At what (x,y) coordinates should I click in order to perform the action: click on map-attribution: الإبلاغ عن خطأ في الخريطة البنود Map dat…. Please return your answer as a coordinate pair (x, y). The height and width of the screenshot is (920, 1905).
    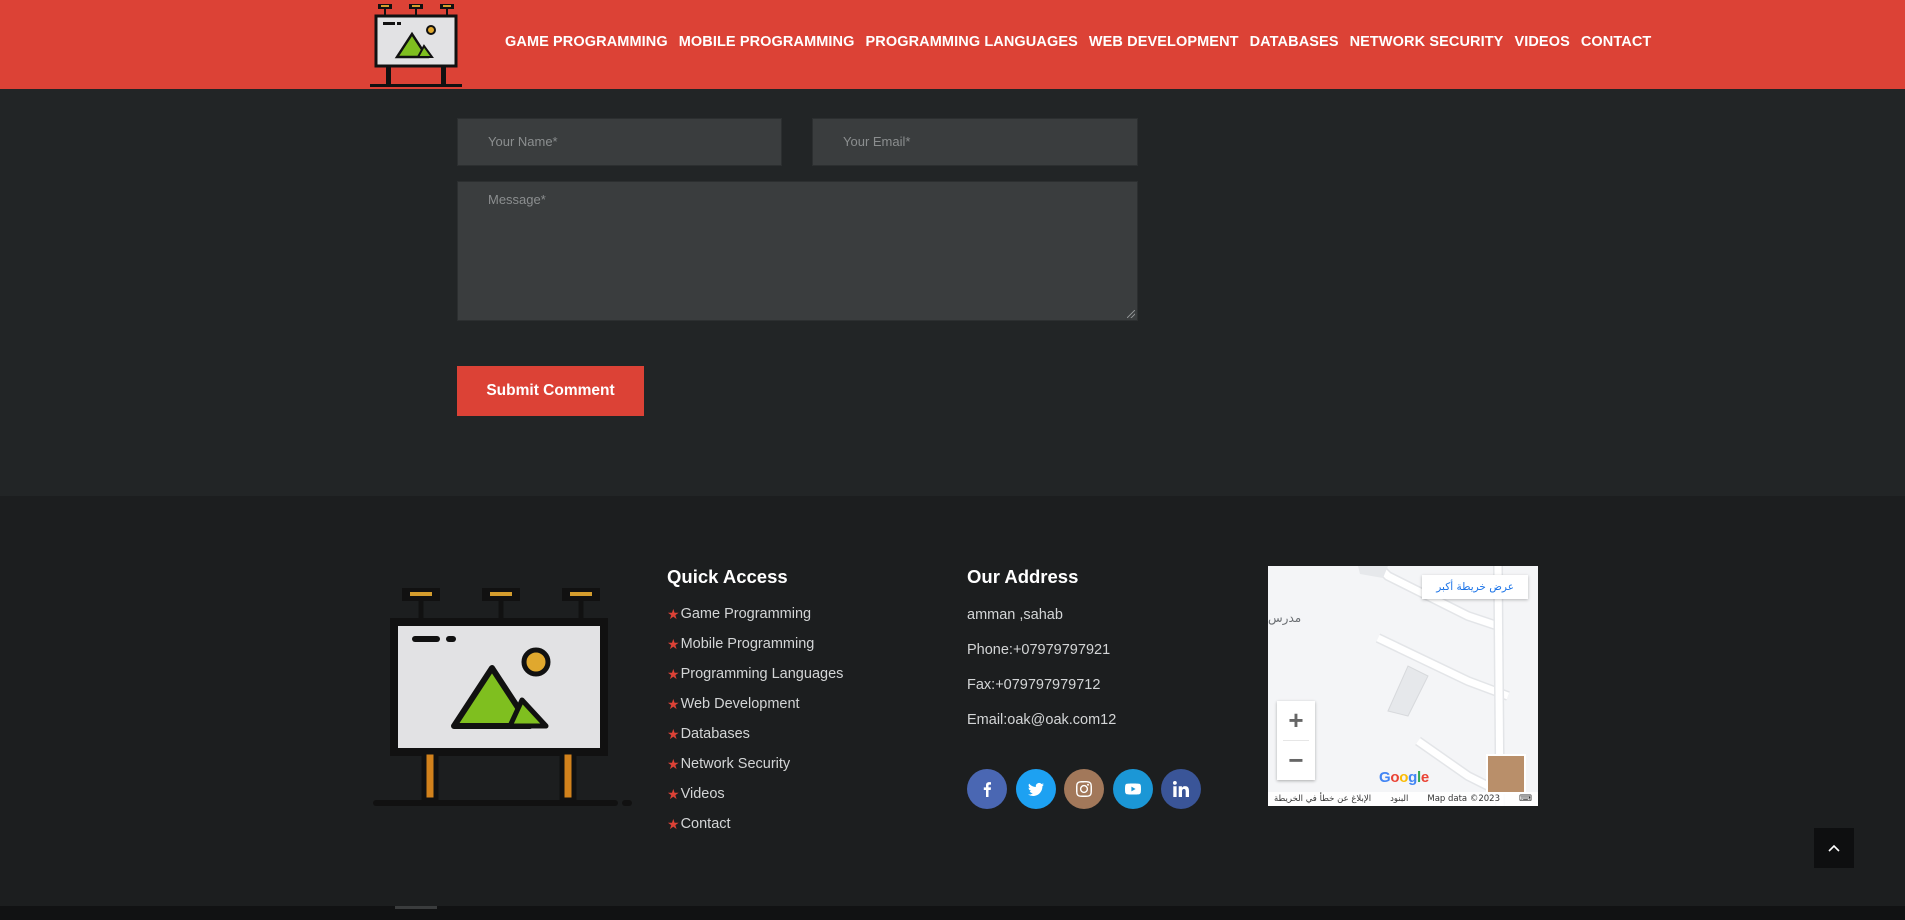
    Looking at the image, I should click on (1403, 799).